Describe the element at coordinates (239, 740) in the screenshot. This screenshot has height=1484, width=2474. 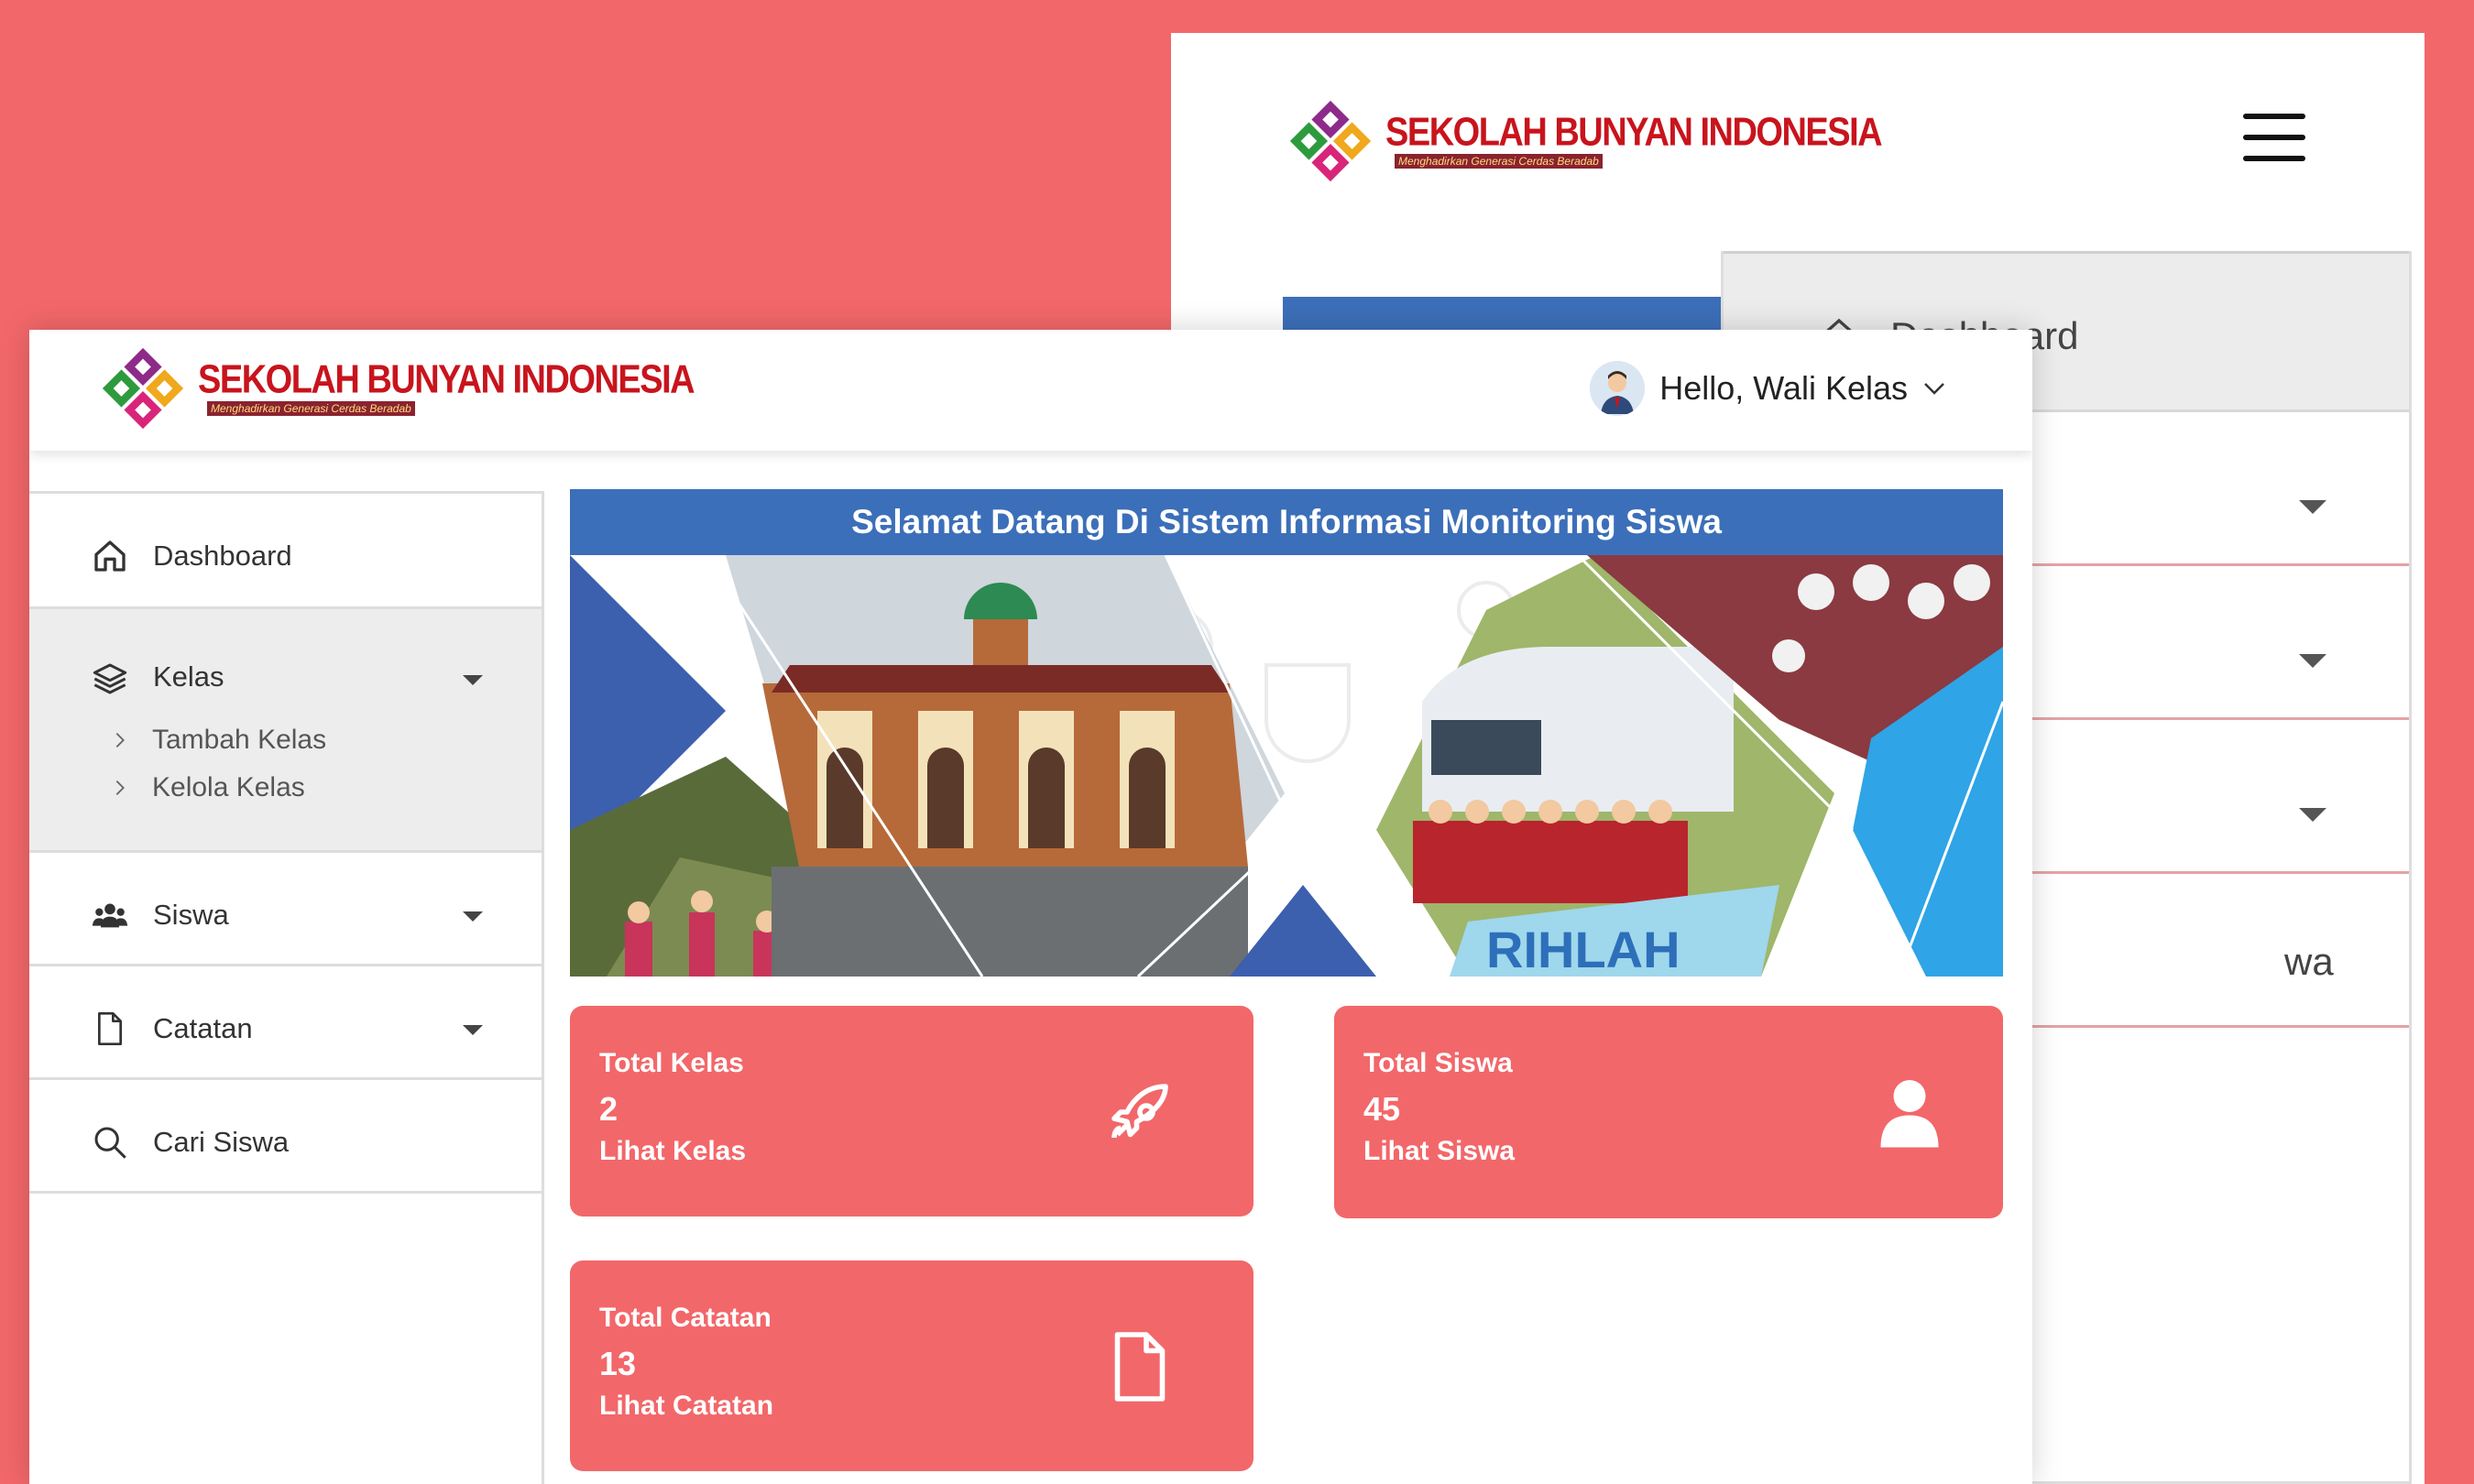
I see `sidebar-subitem-label: Tambah Kelas` at that location.